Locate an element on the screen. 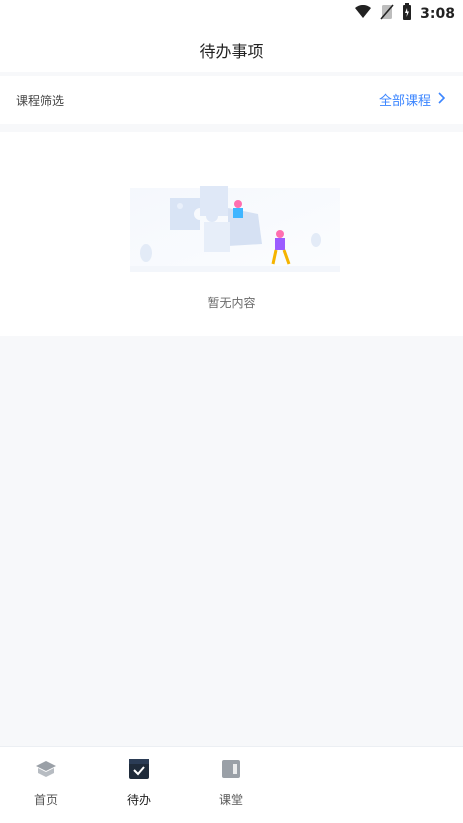 The height and width of the screenshot is (823, 463). puzzle-illustration is located at coordinates (235, 227).